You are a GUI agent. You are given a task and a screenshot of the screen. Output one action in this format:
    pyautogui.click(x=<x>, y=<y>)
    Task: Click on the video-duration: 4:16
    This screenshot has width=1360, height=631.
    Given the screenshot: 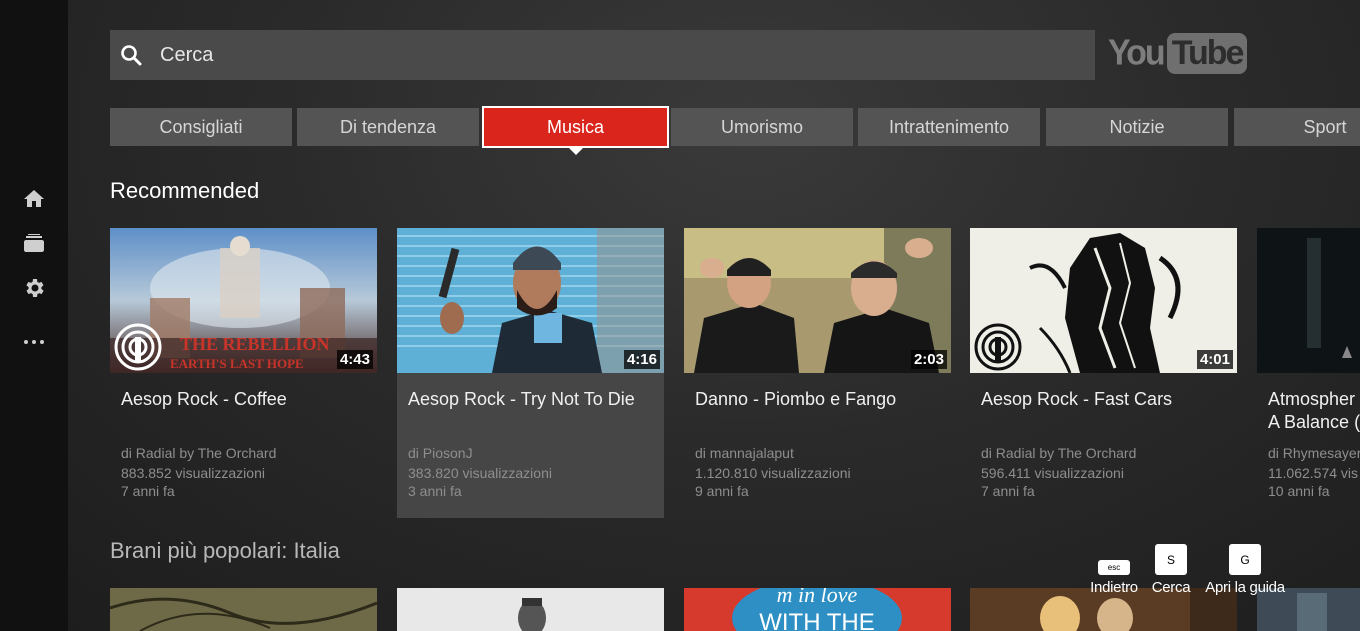 What is the action you would take?
    pyautogui.click(x=641, y=359)
    